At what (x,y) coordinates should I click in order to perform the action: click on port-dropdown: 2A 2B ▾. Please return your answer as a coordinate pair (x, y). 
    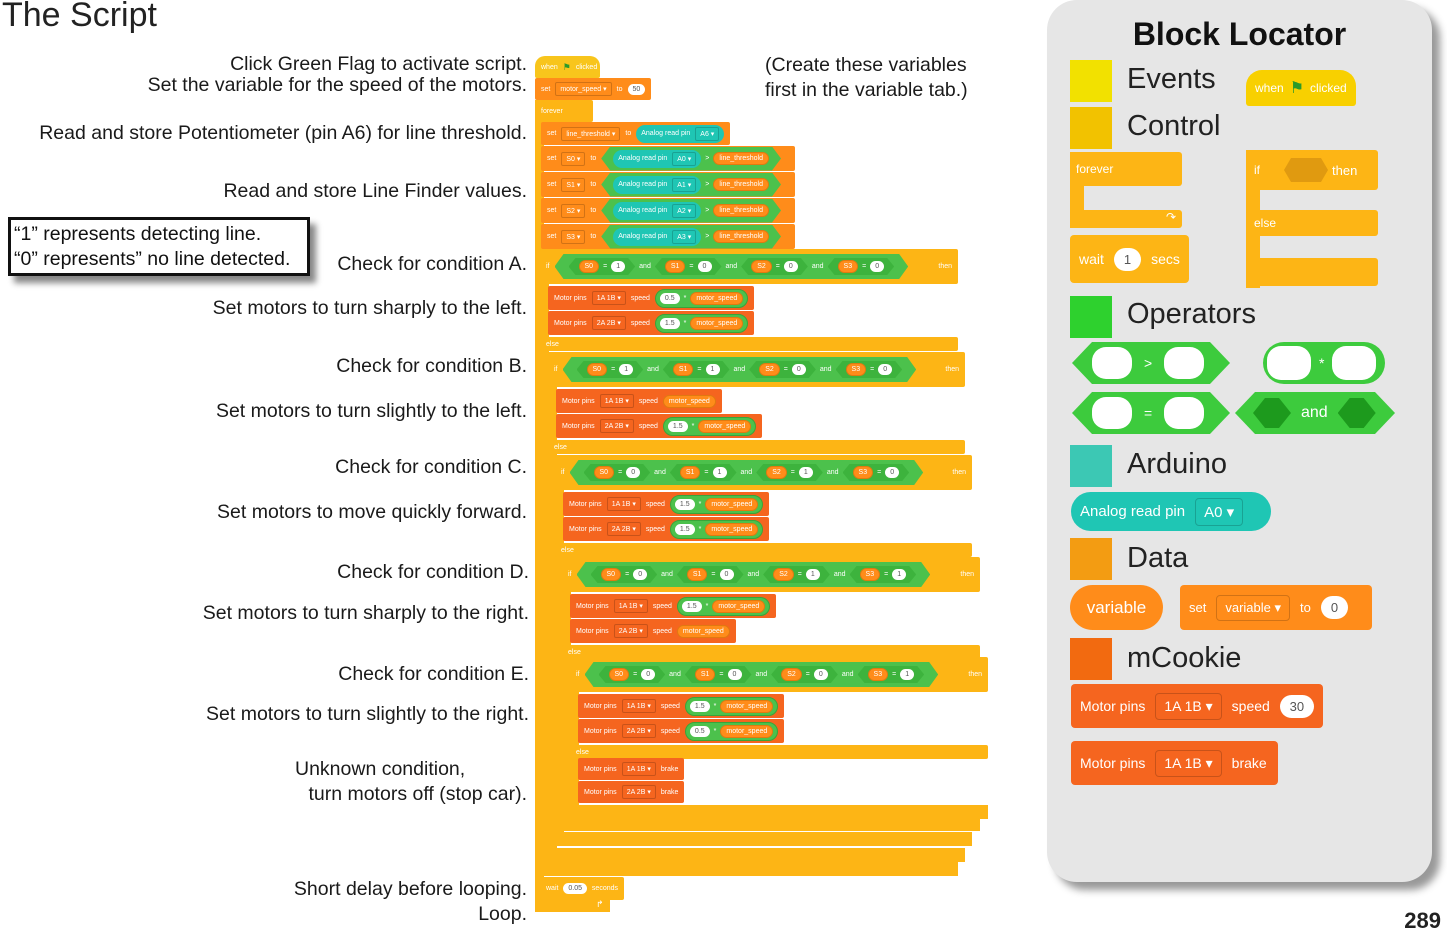
    Looking at the image, I should click on (616, 426).